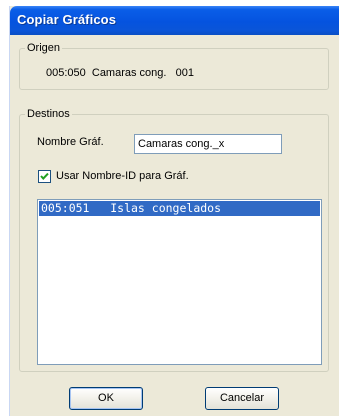 Image resolution: width=339 pixels, height=416 pixels. What do you see at coordinates (242, 398) in the screenshot?
I see `cancel-button: Cancelar` at bounding box center [242, 398].